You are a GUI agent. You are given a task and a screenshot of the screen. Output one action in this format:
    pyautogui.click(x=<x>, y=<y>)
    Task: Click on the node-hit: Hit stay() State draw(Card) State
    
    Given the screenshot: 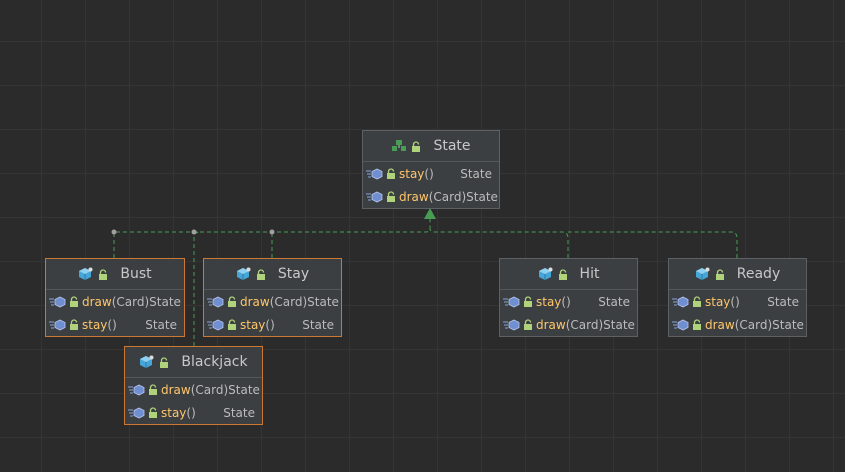 What is the action you would take?
    pyautogui.click(x=568, y=297)
    